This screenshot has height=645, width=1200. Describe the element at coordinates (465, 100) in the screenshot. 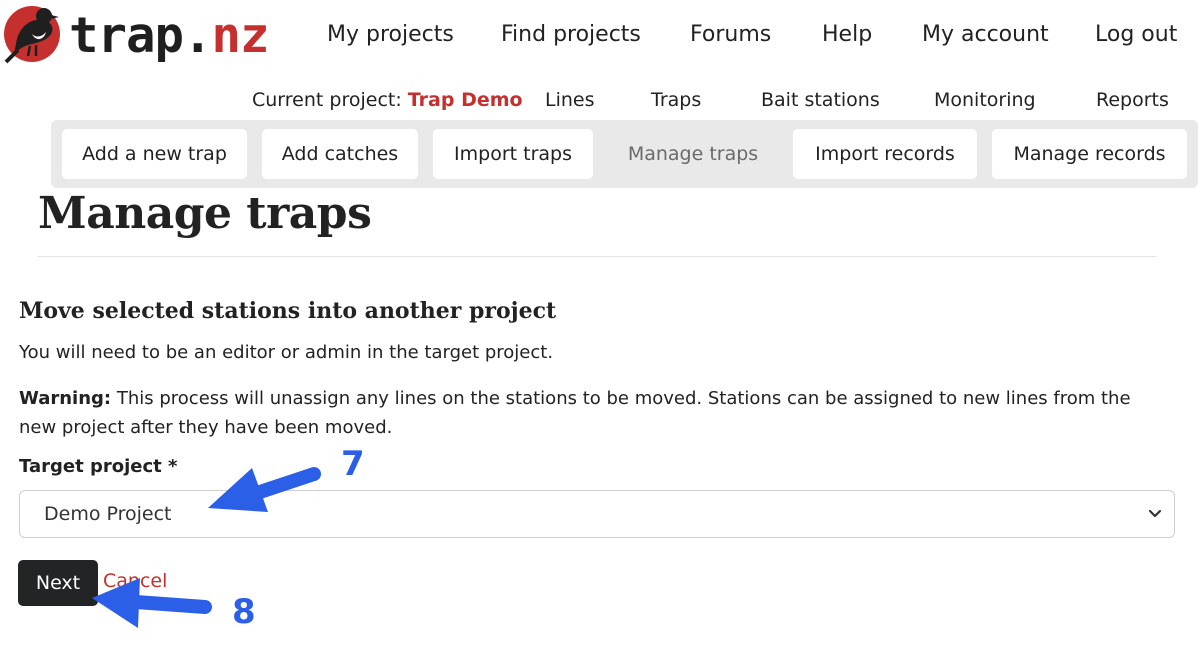

I see `current-project-name: Trap Demo` at that location.